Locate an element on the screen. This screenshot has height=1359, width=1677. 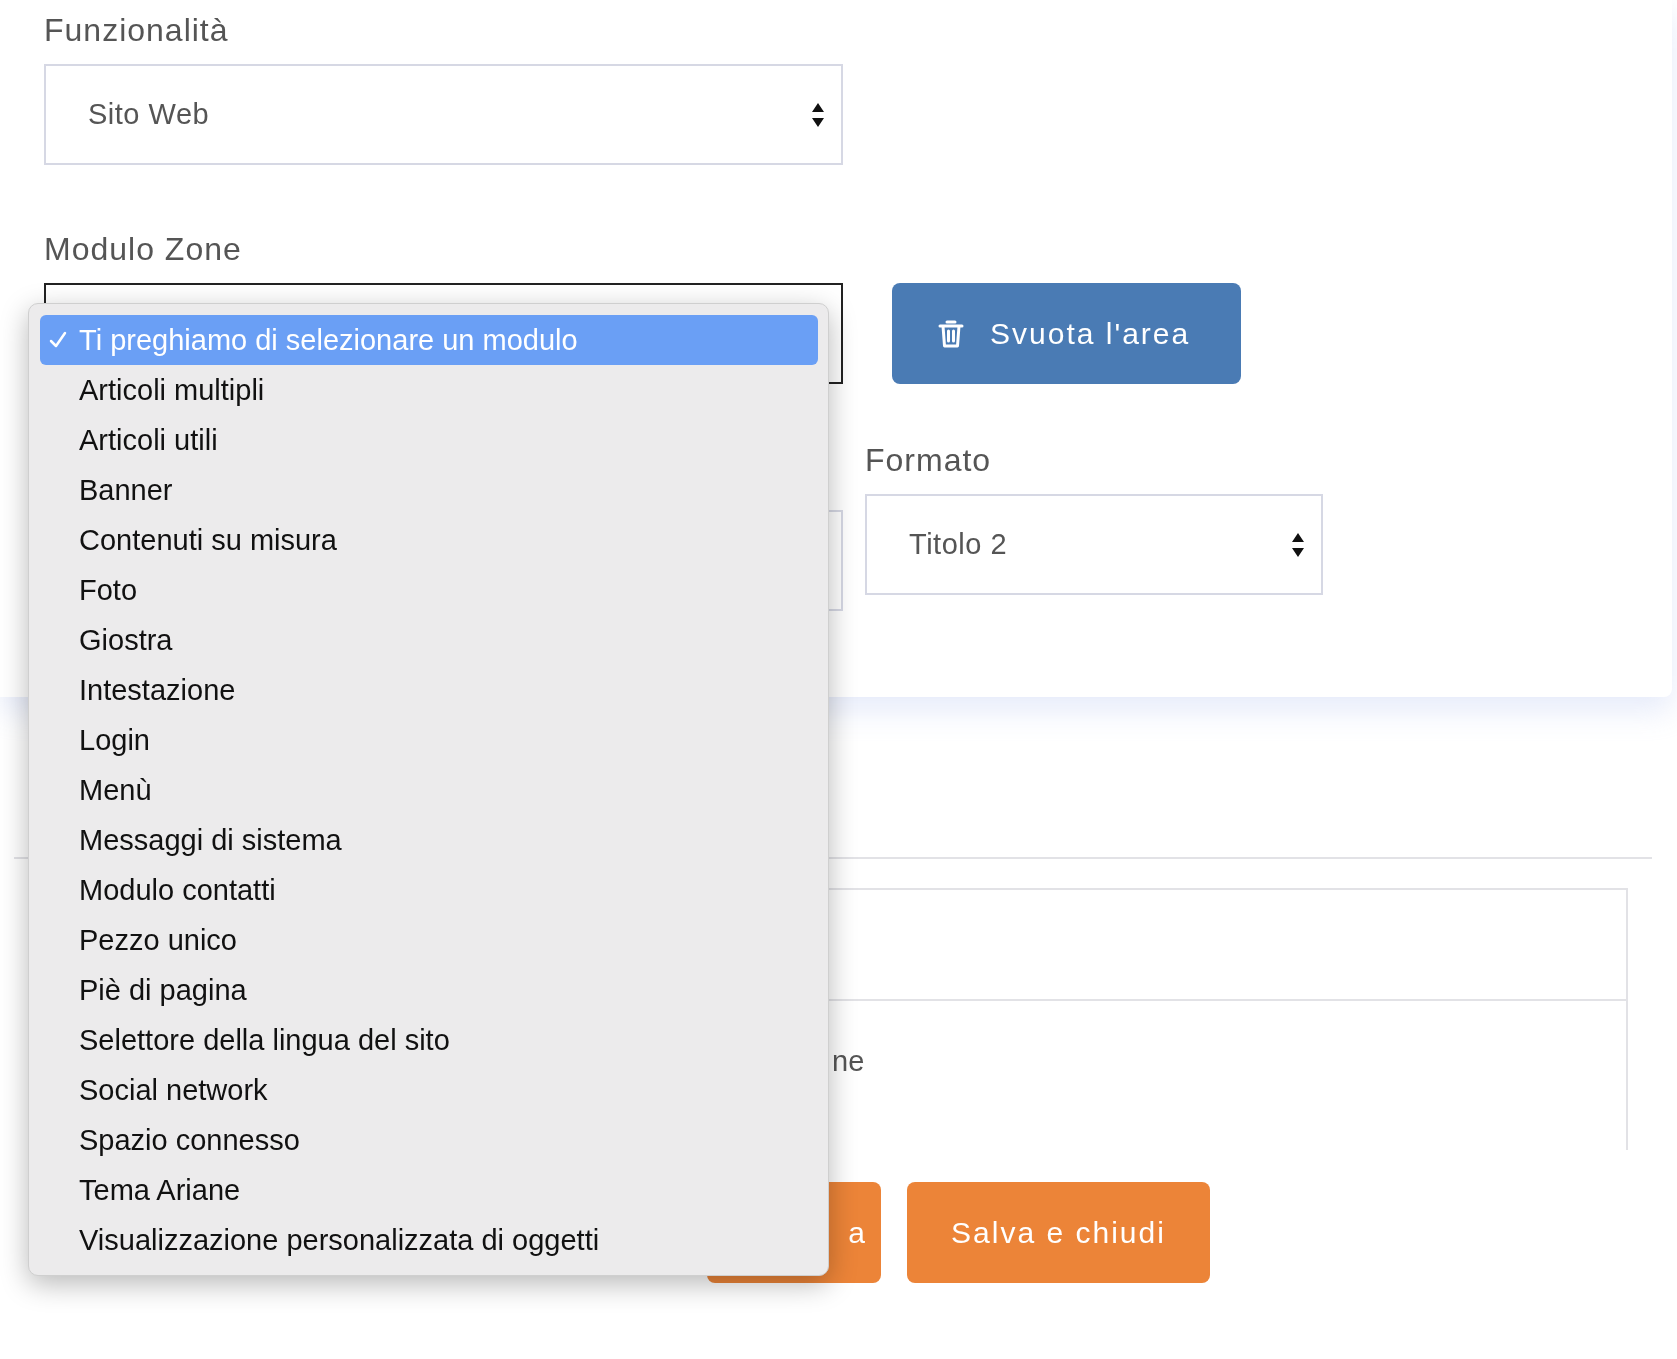
menu-item: Articoli multipli is located at coordinates (429, 390).